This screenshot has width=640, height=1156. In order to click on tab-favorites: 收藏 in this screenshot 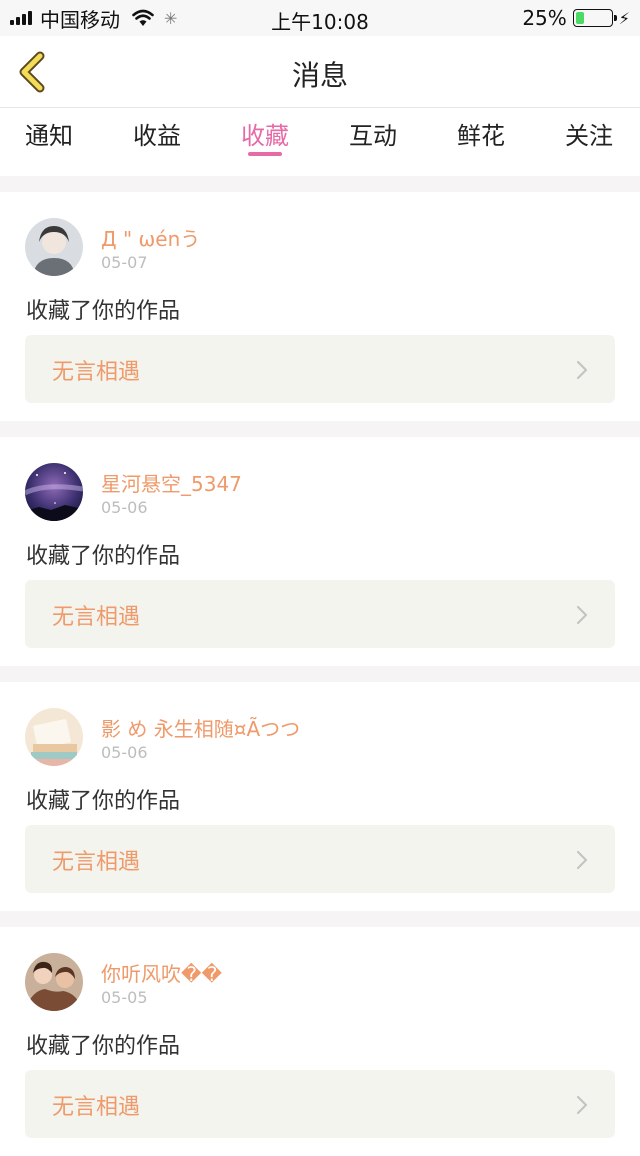, I will do `click(265, 138)`.